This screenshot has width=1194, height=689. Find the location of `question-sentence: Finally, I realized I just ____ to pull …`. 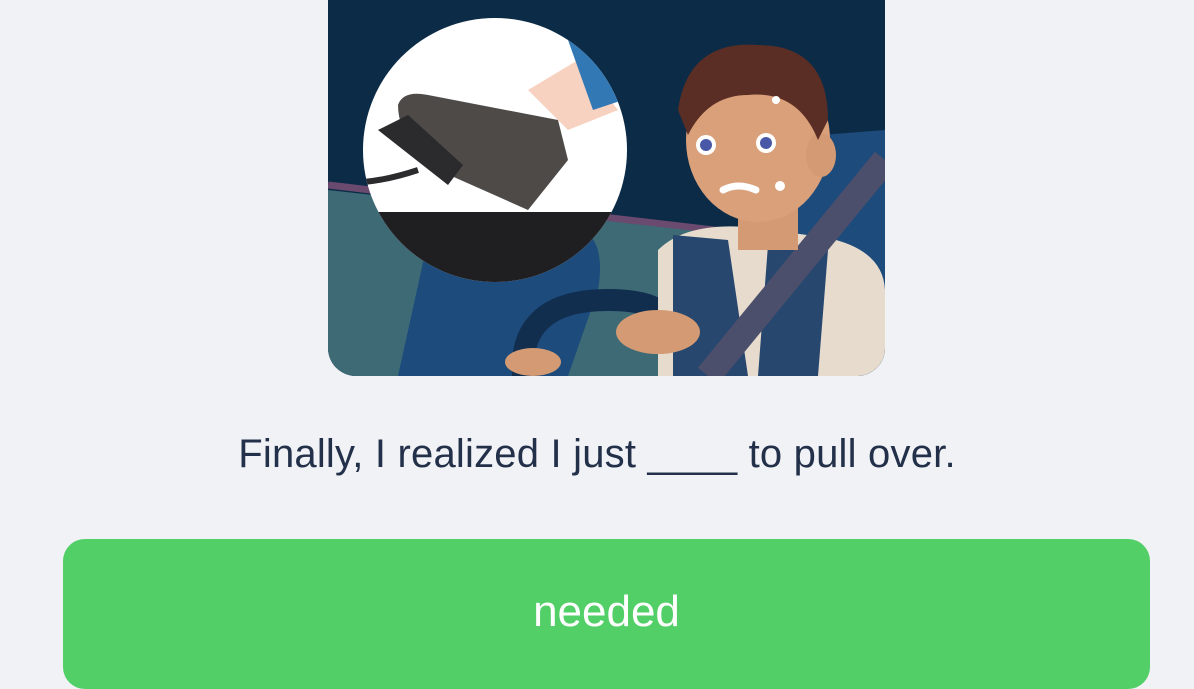

question-sentence: Finally, I realized I just ____ to pull … is located at coordinates (597, 454).